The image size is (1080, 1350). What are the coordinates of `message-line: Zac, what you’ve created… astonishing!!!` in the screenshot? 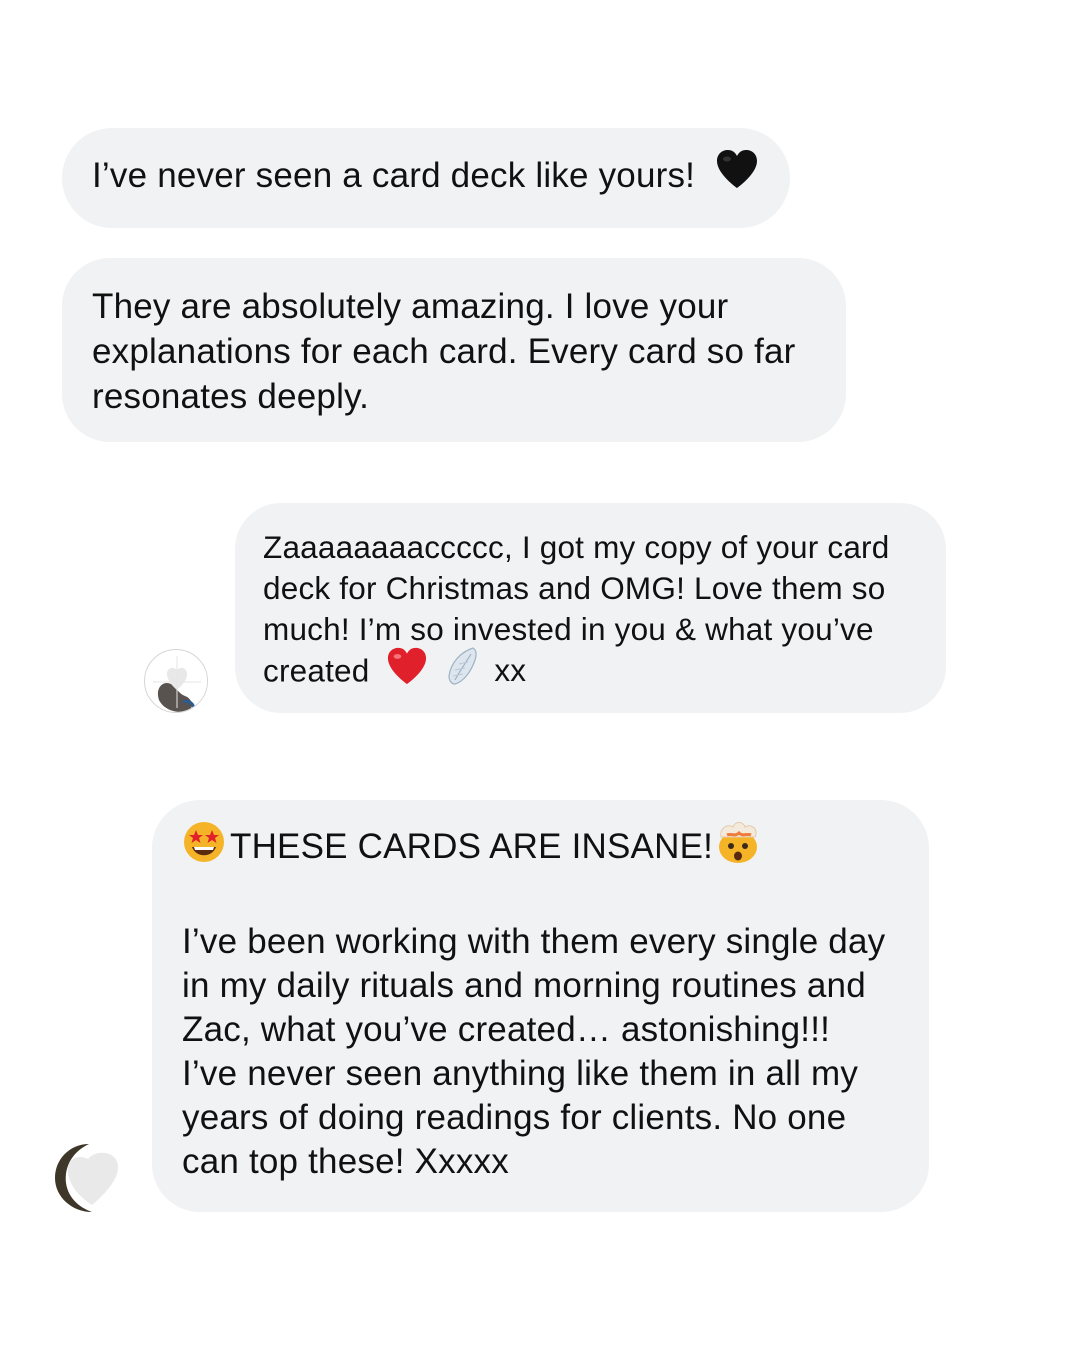 It's located at (506, 1029).